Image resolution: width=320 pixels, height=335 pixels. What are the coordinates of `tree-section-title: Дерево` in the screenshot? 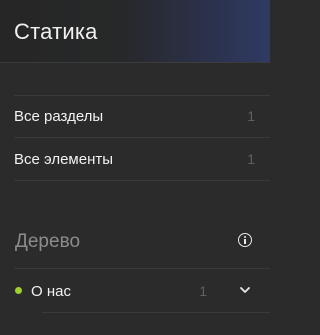 It's located at (48, 241).